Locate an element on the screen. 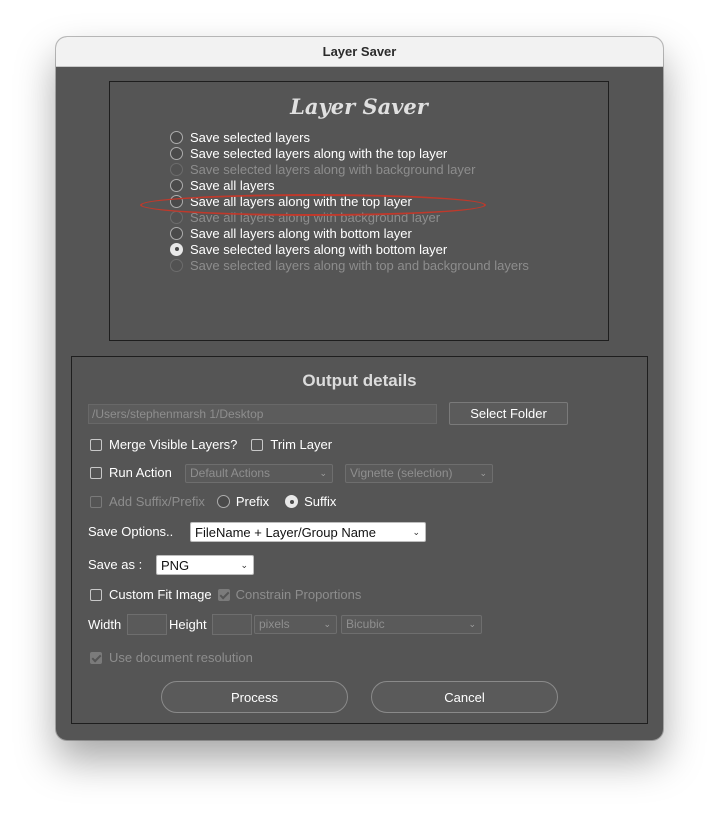 The height and width of the screenshot is (814, 719). merge-visible-label: Merge Visible Layers? is located at coordinates (173, 444).